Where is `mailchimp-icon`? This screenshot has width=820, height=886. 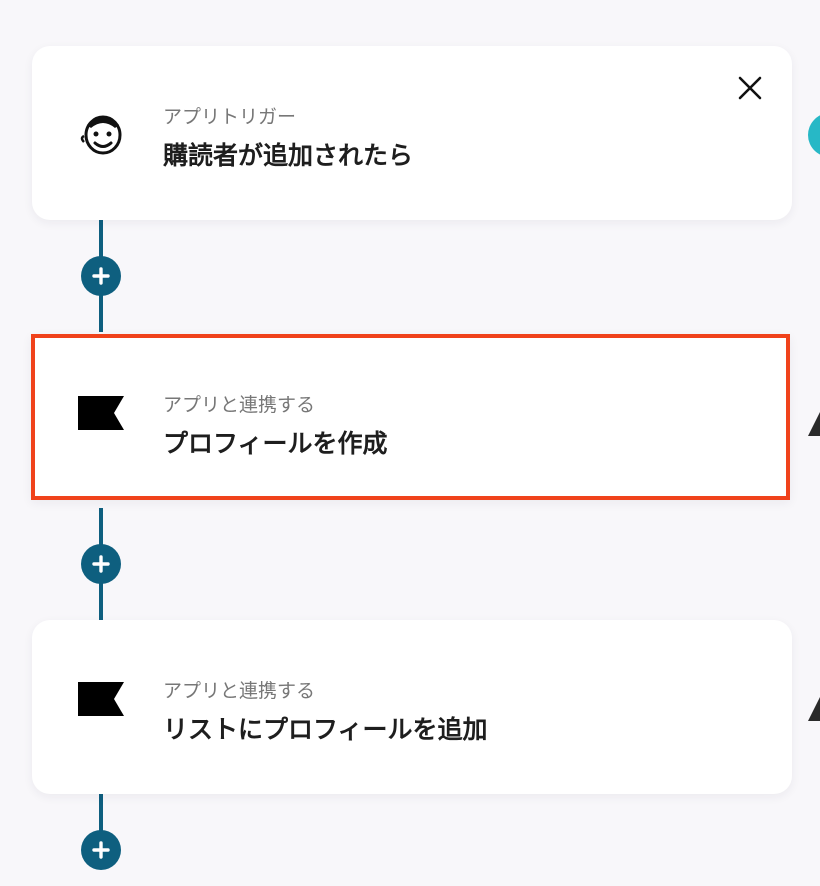
mailchimp-icon is located at coordinates (101, 135).